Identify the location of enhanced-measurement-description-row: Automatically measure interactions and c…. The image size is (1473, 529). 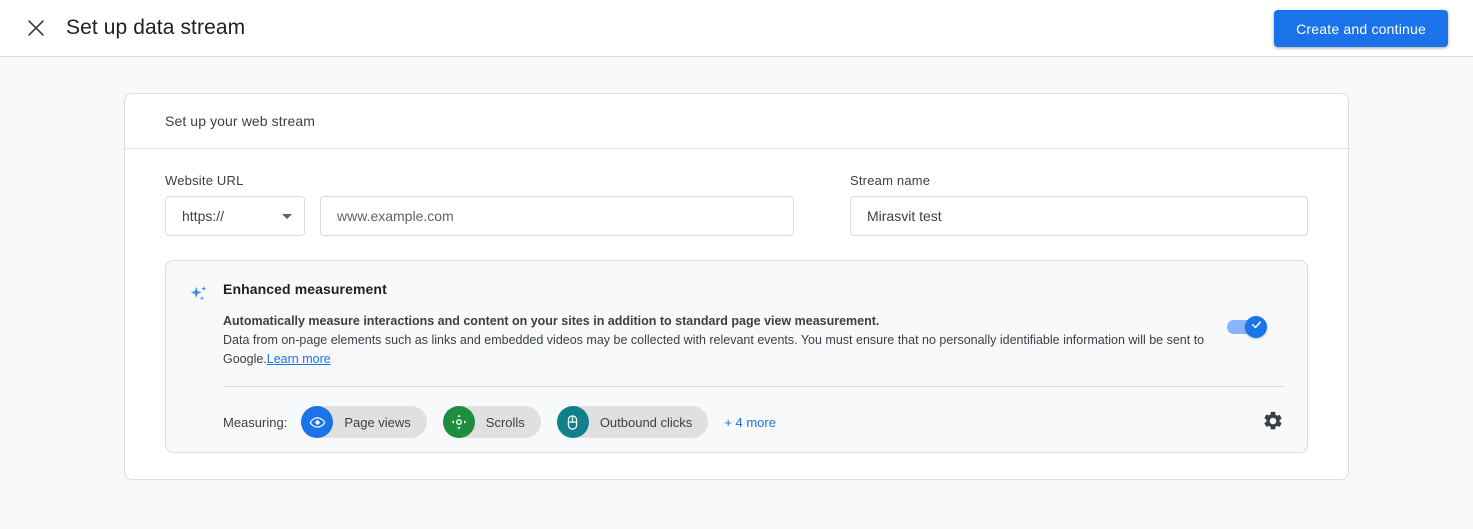
(754, 340).